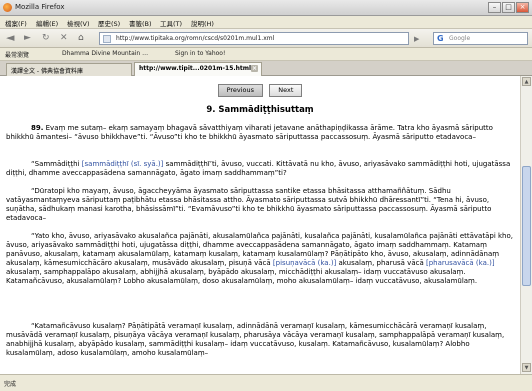 This screenshot has width=532, height=391. What do you see at coordinates (266, 382) in the screenshot?
I see `status-bar: 完成` at bounding box center [266, 382].